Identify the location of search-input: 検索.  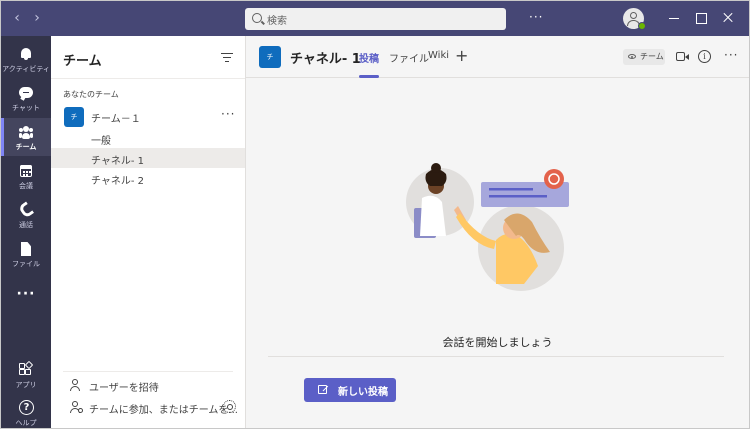
(375, 19).